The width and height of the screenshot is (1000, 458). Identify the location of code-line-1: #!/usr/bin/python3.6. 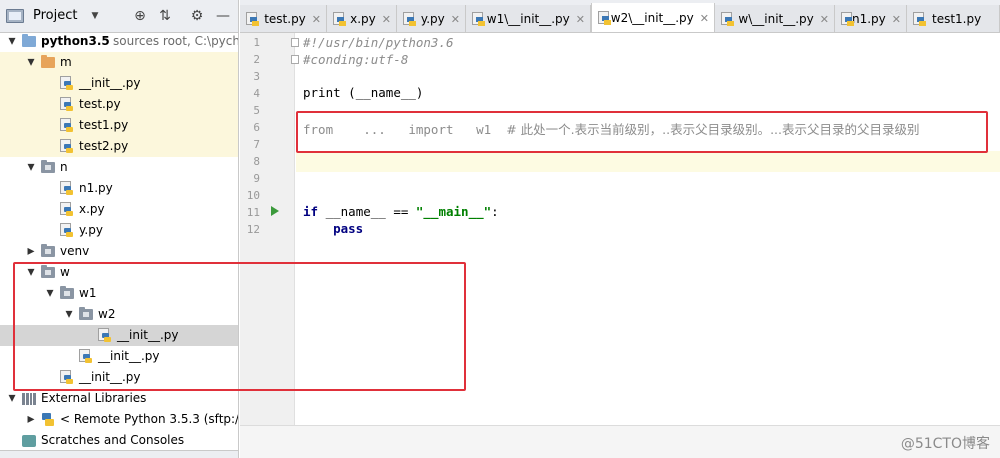
(378, 42).